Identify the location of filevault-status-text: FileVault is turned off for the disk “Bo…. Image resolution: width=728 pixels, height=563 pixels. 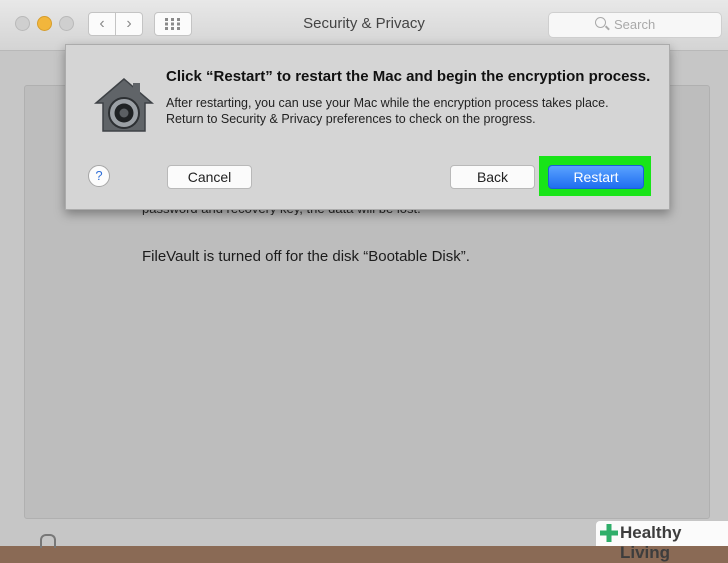
(306, 256).